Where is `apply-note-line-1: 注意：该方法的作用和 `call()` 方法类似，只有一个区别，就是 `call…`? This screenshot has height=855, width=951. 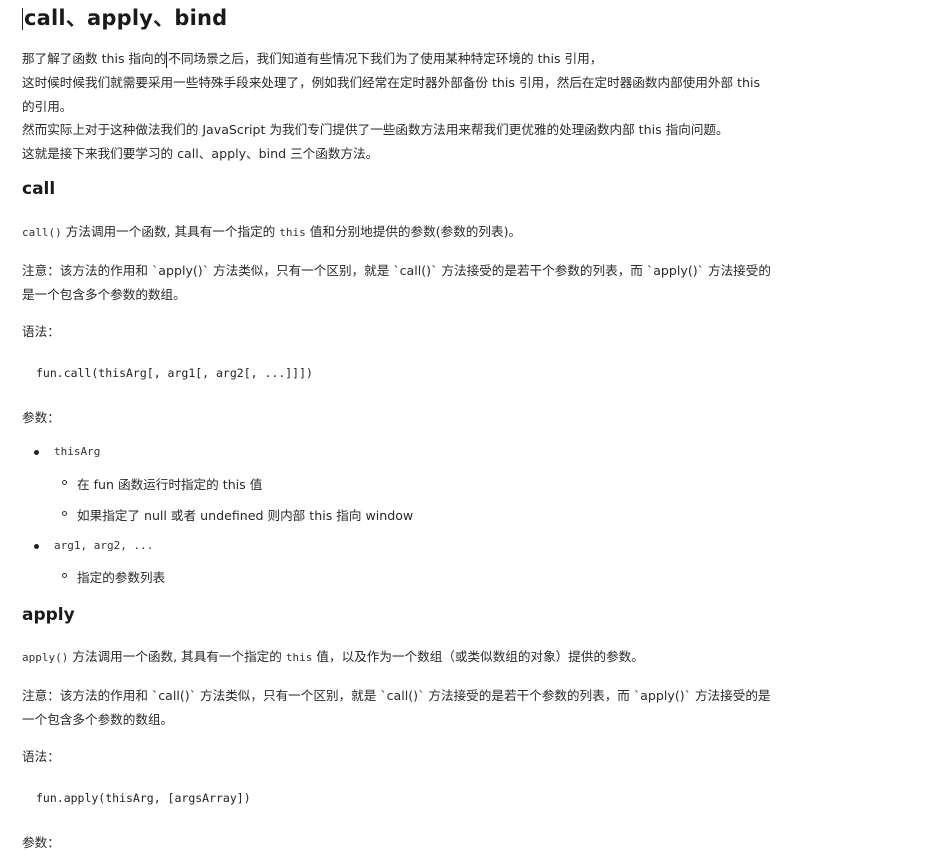 apply-note-line-1: 注意：该方法的作用和 `call()` 方法类似，只有一个区别，就是 `call… is located at coordinates (396, 695).